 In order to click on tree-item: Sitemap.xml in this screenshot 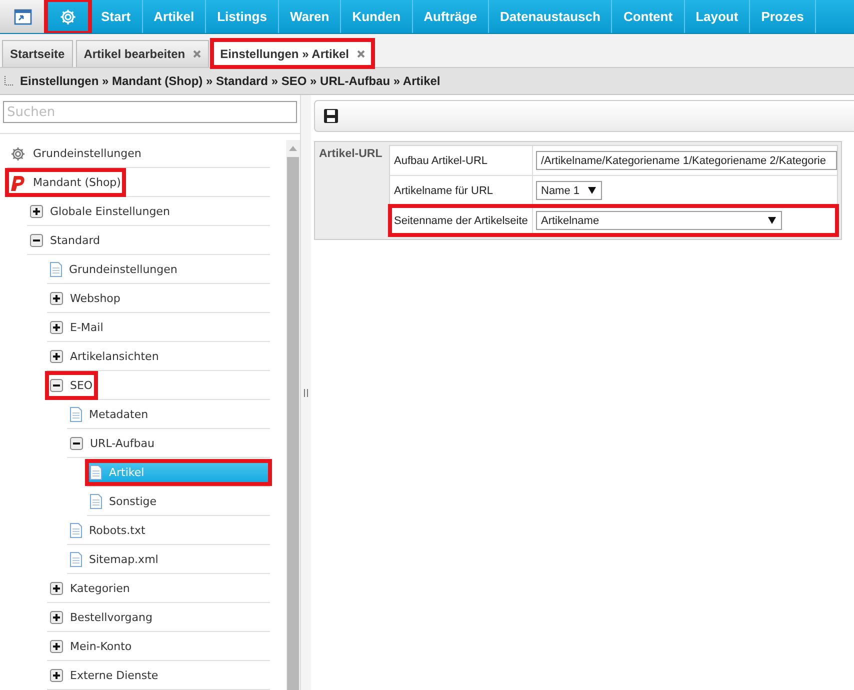, I will do `click(114, 559)`.